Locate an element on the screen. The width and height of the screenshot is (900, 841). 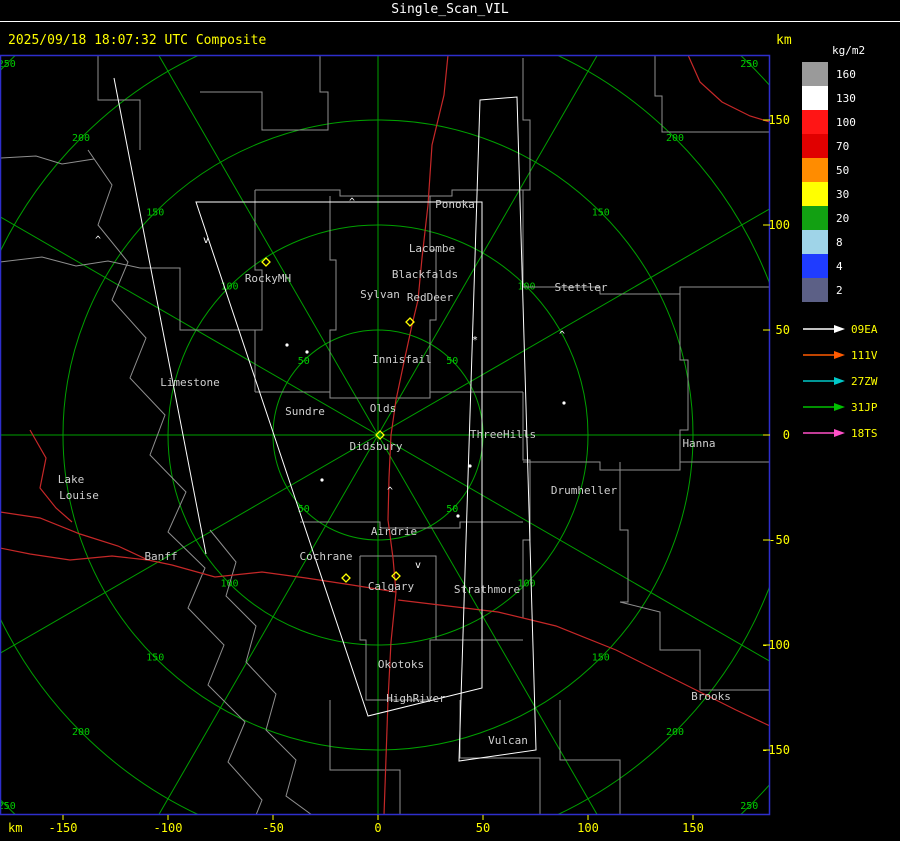
scale-row: 130 is located at coordinates (850, 98).